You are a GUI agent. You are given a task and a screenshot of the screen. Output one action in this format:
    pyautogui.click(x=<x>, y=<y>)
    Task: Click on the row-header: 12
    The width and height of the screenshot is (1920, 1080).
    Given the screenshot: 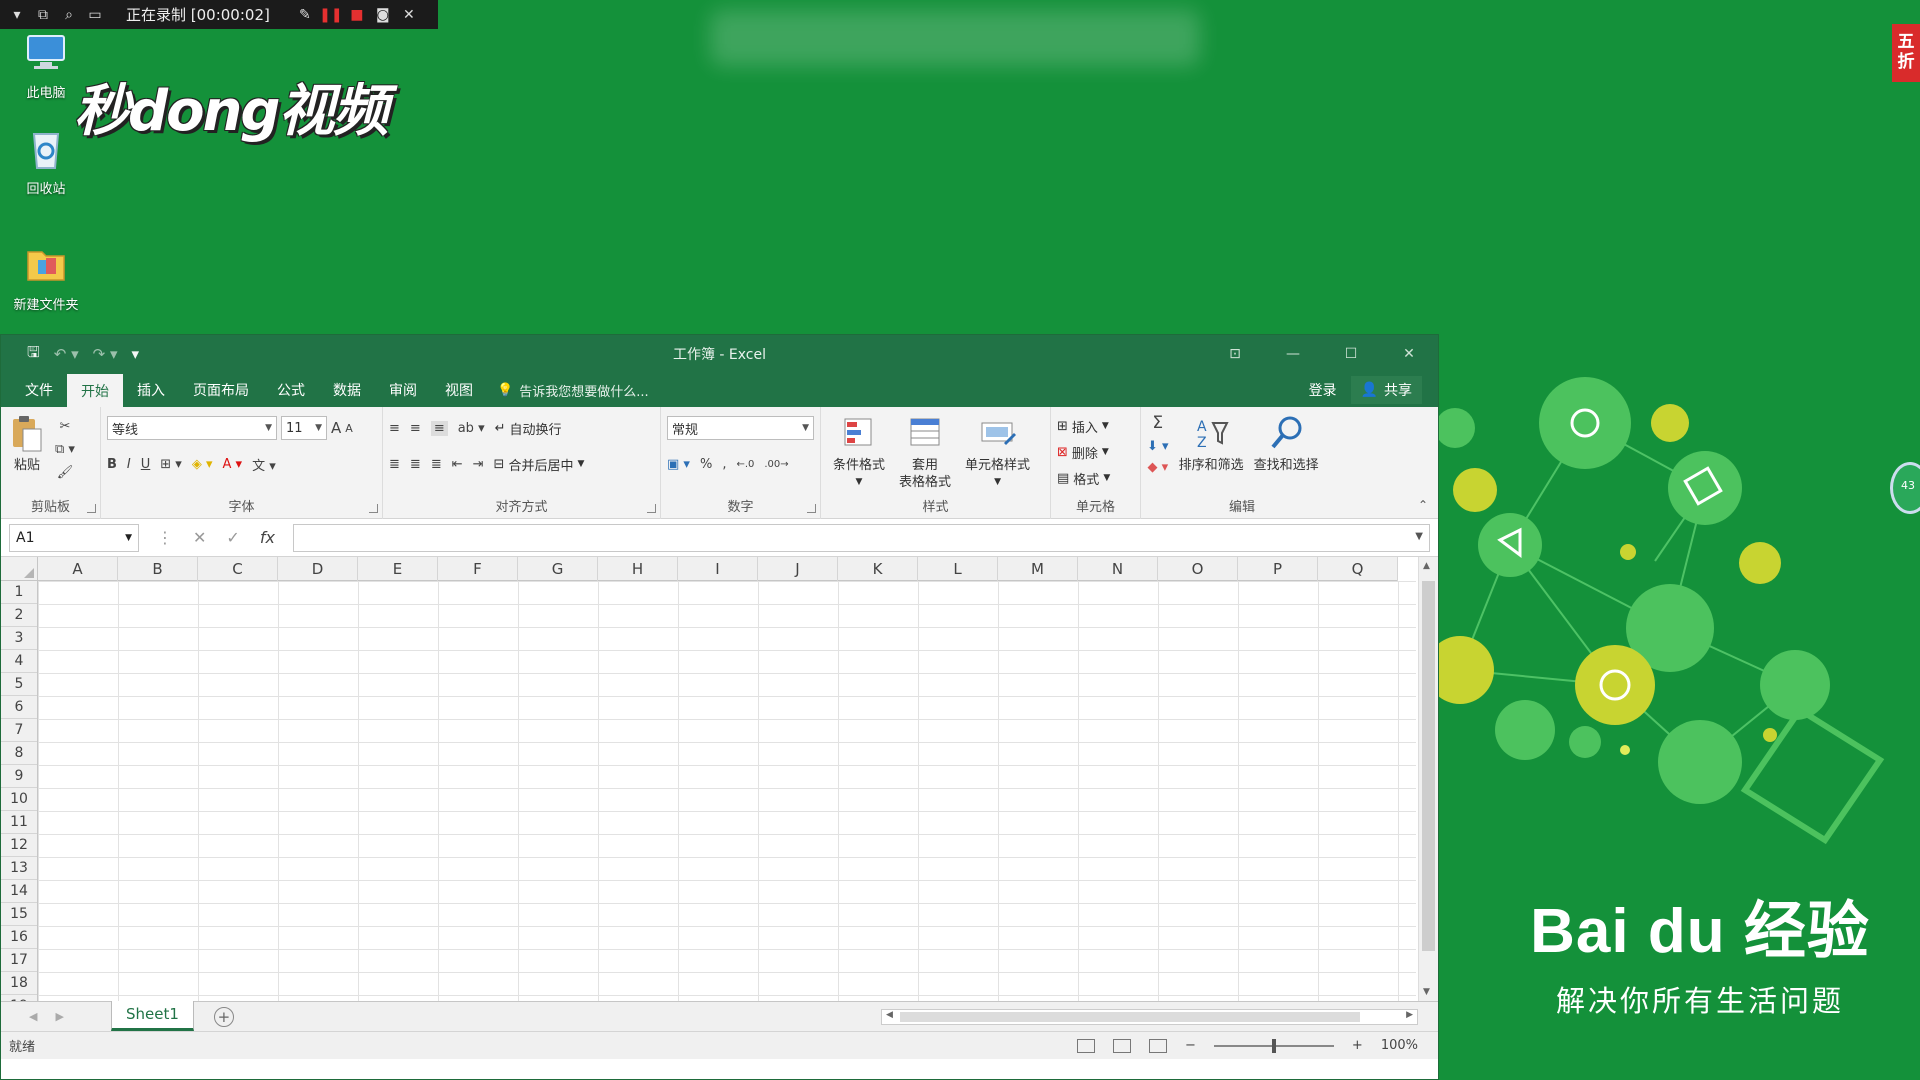 What is the action you would take?
    pyautogui.click(x=19, y=845)
    